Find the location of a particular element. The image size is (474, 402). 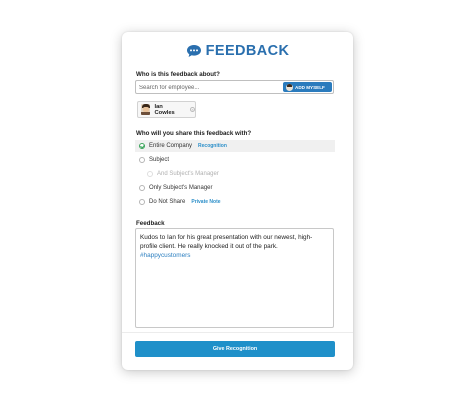

give-recognition-label: Give Recognition is located at coordinates (235, 349).